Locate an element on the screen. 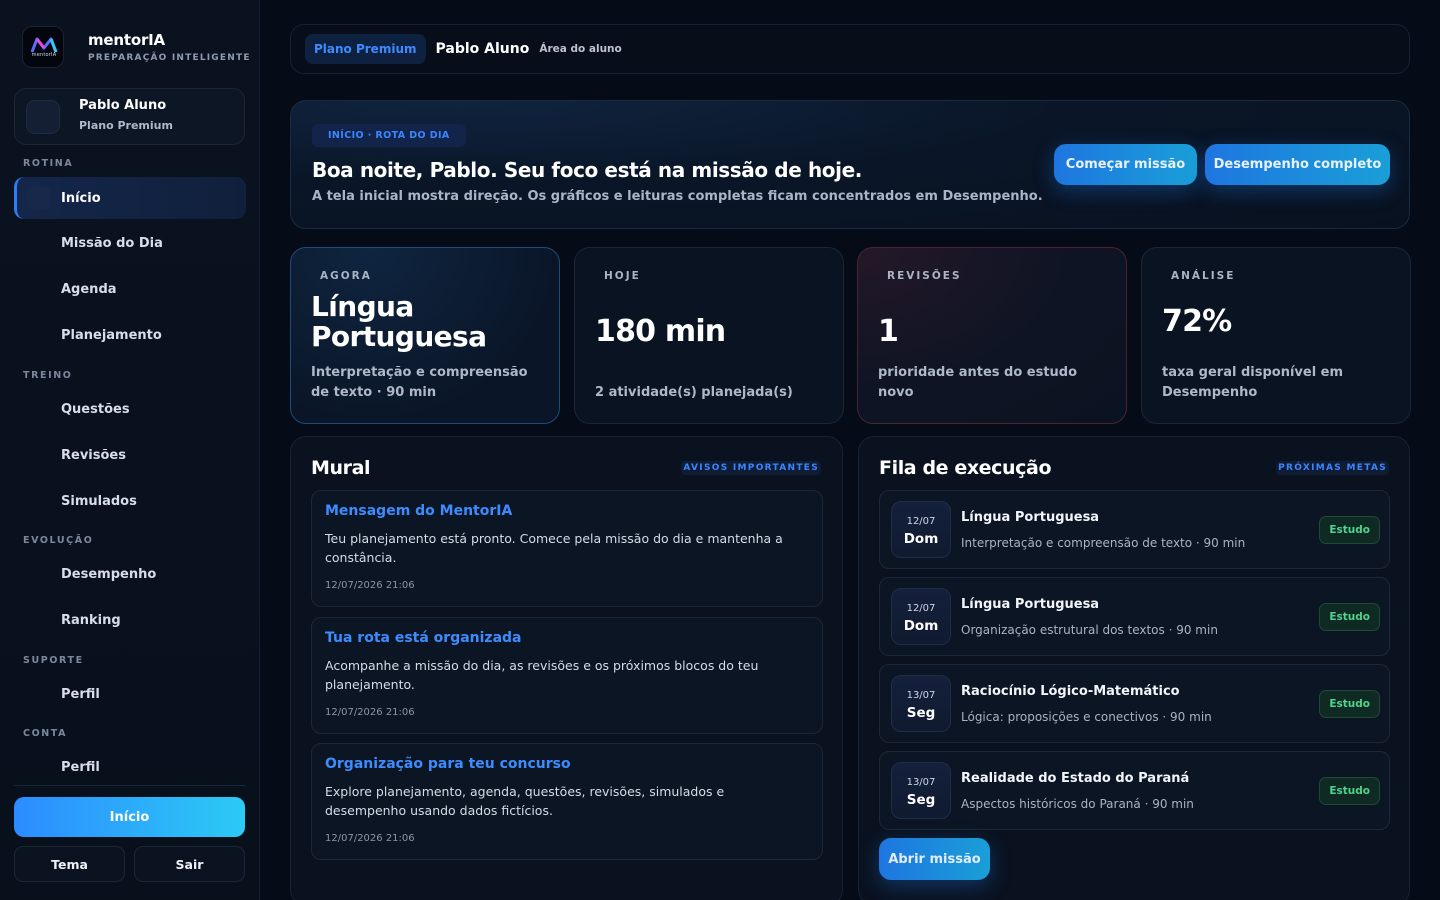  message-title: Mensagem do MentorIA is located at coordinates (419, 511).